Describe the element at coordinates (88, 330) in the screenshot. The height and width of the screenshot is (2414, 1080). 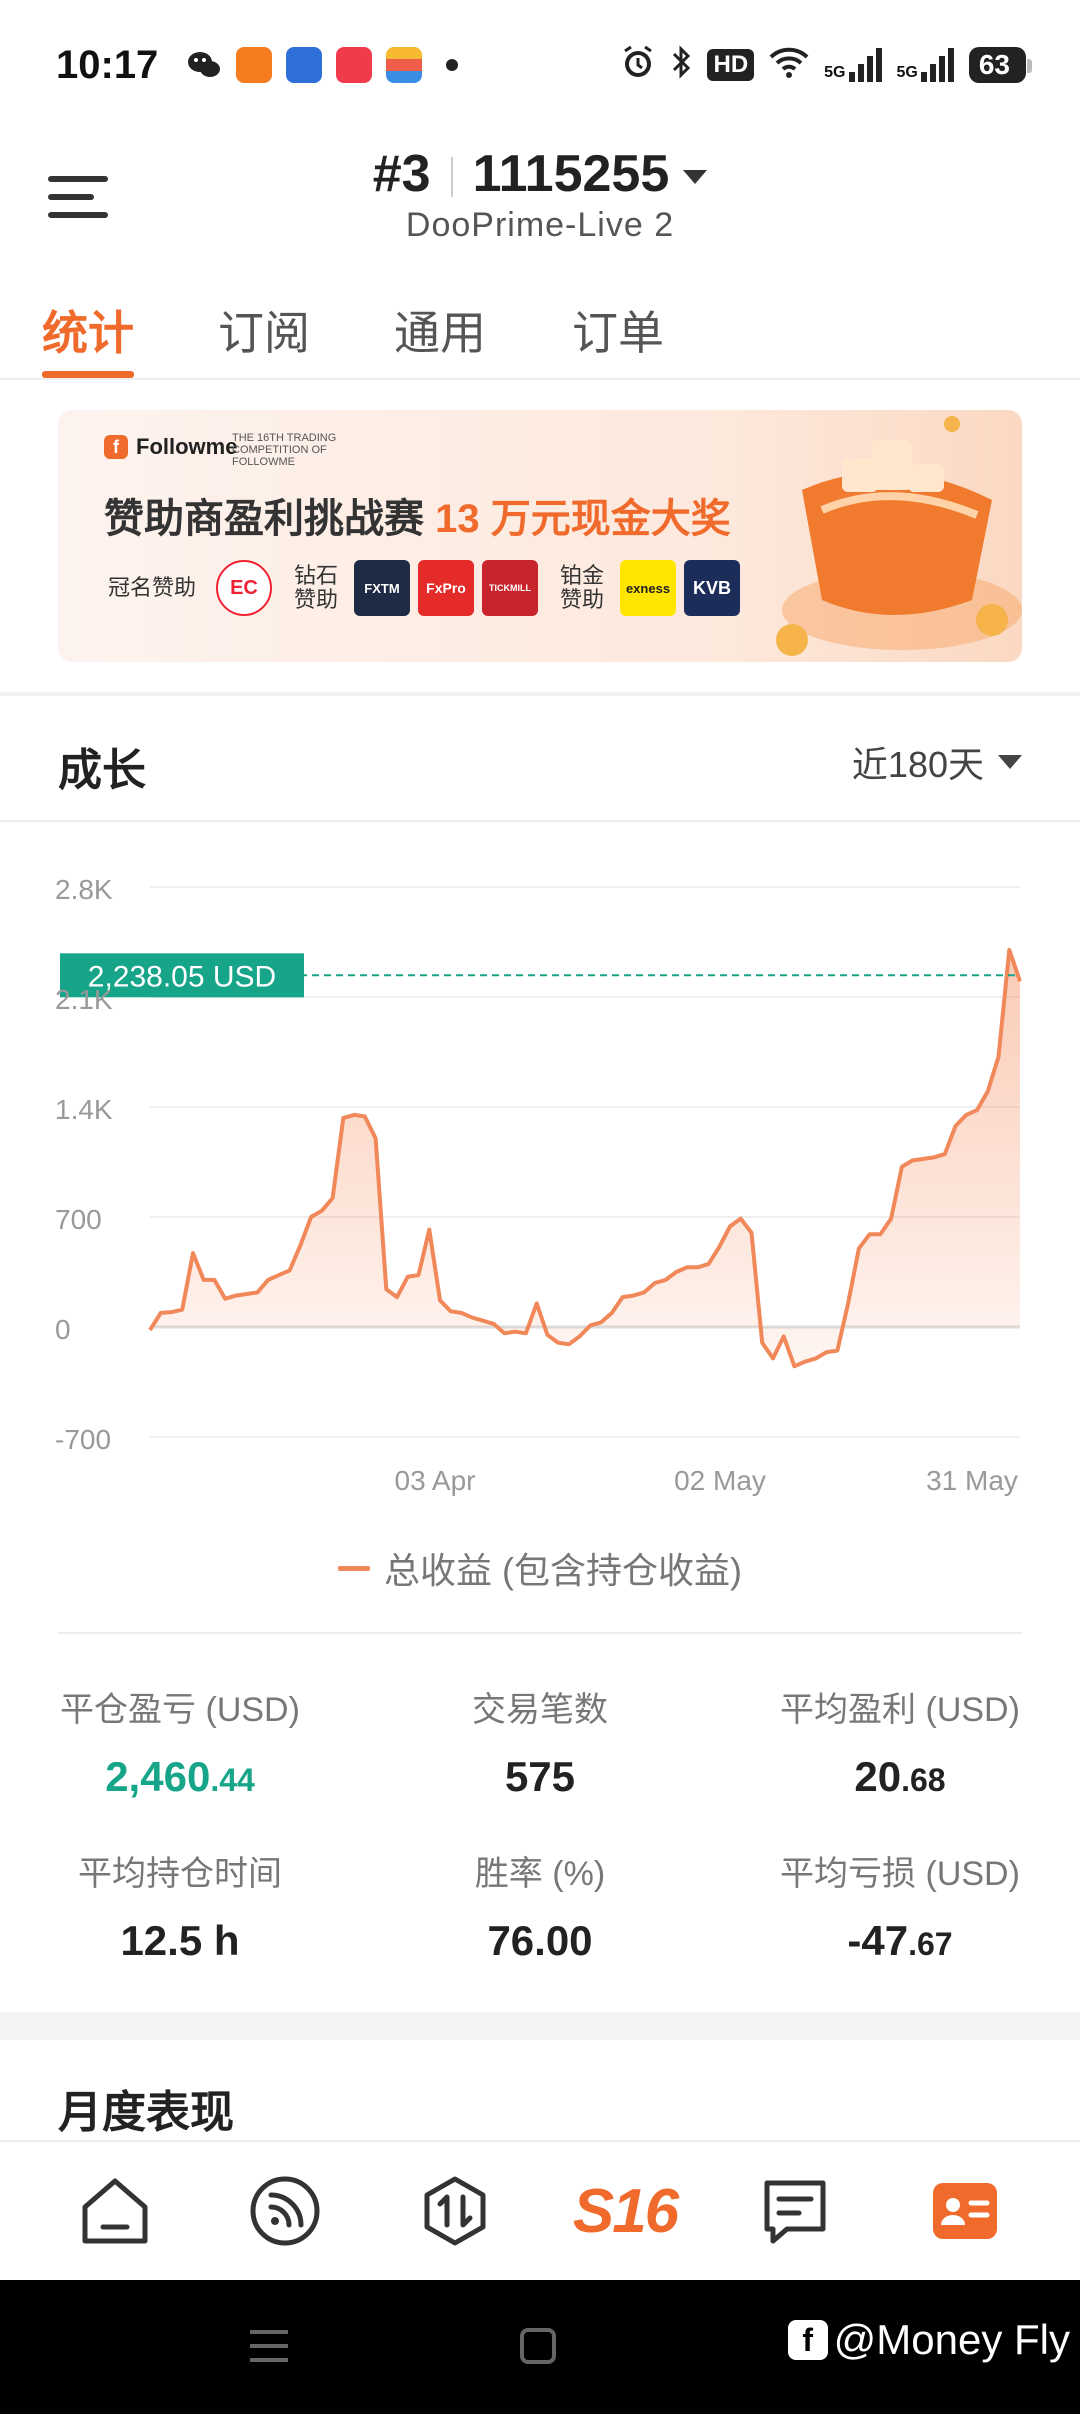
I see `tab-statistics: 统计` at that location.